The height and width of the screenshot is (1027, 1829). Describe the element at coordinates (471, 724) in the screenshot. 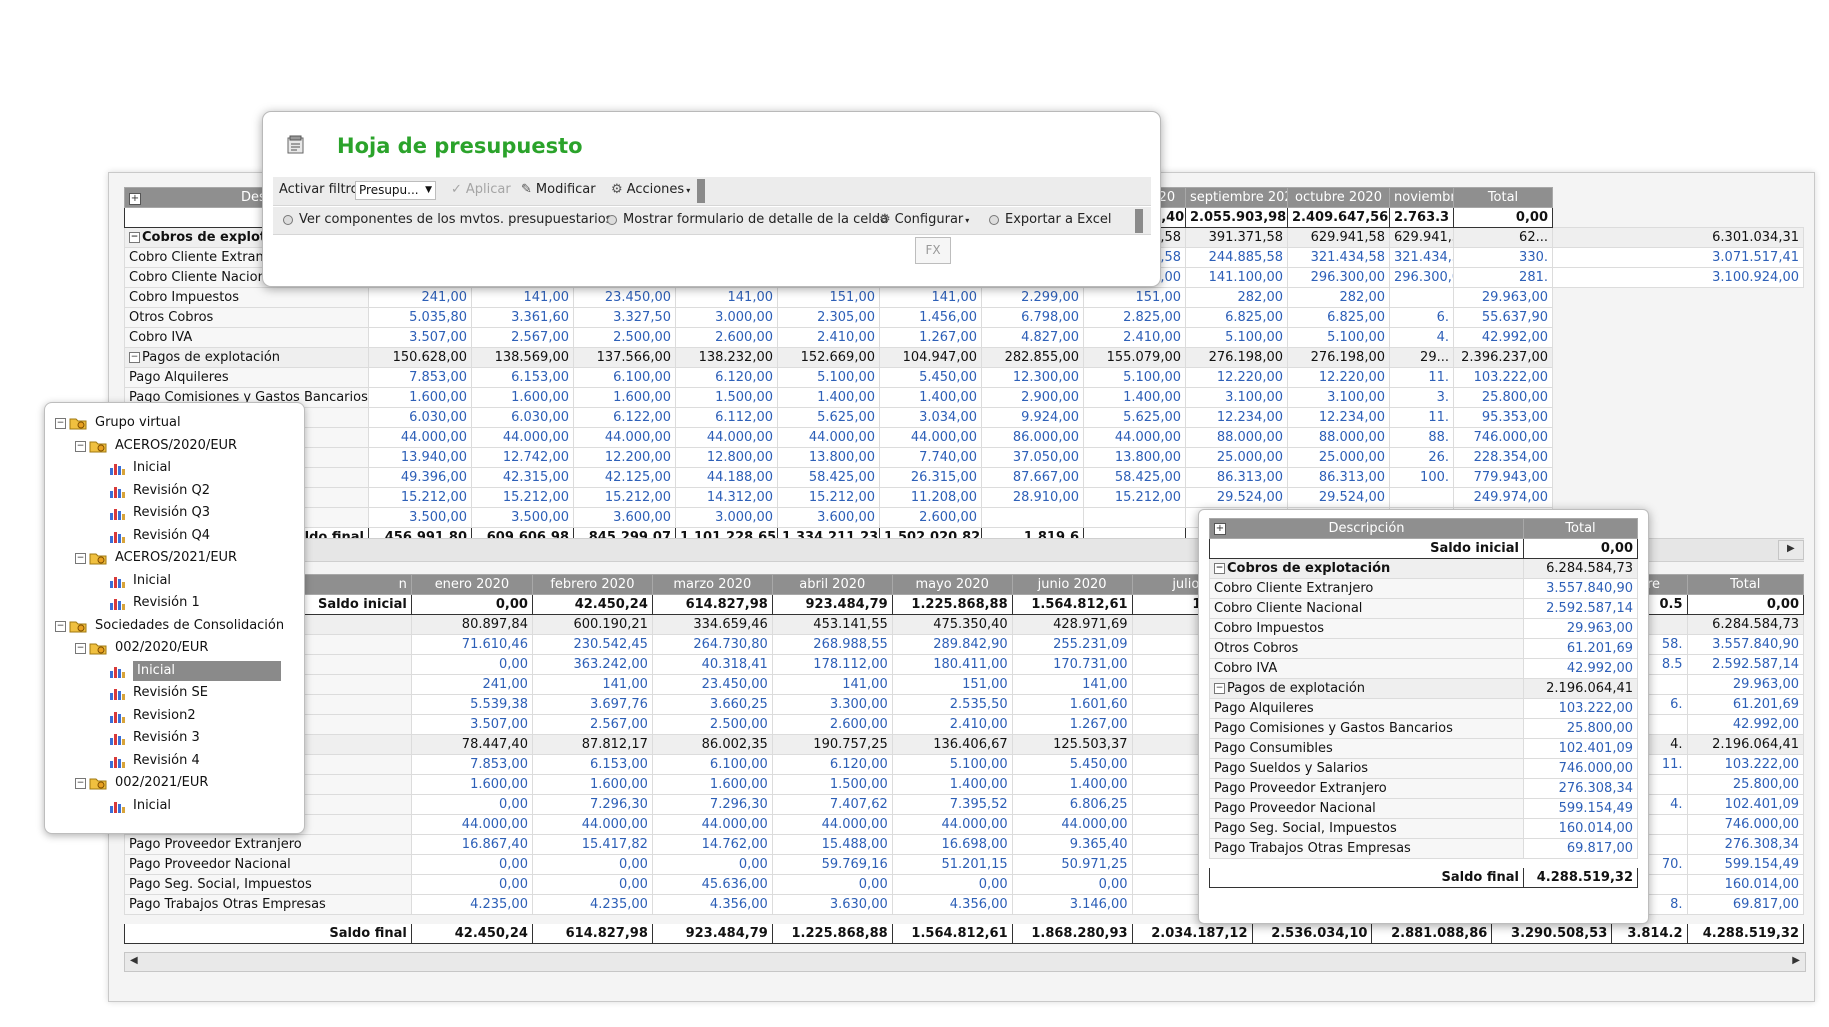

I see `table-cell: 3.507,00` at that location.